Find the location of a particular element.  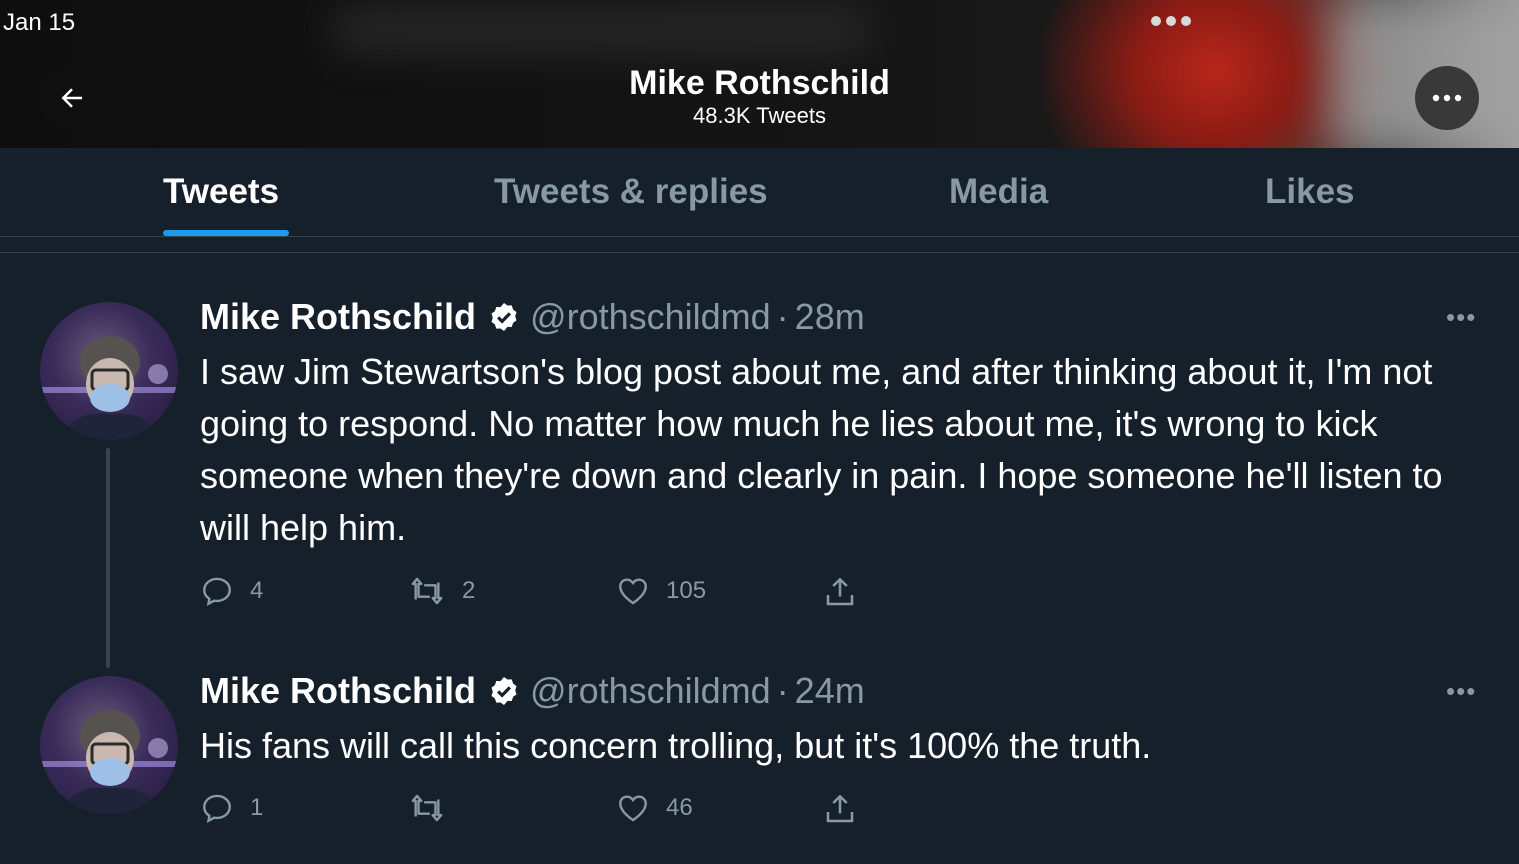

like-count: 46 is located at coordinates (679, 807).